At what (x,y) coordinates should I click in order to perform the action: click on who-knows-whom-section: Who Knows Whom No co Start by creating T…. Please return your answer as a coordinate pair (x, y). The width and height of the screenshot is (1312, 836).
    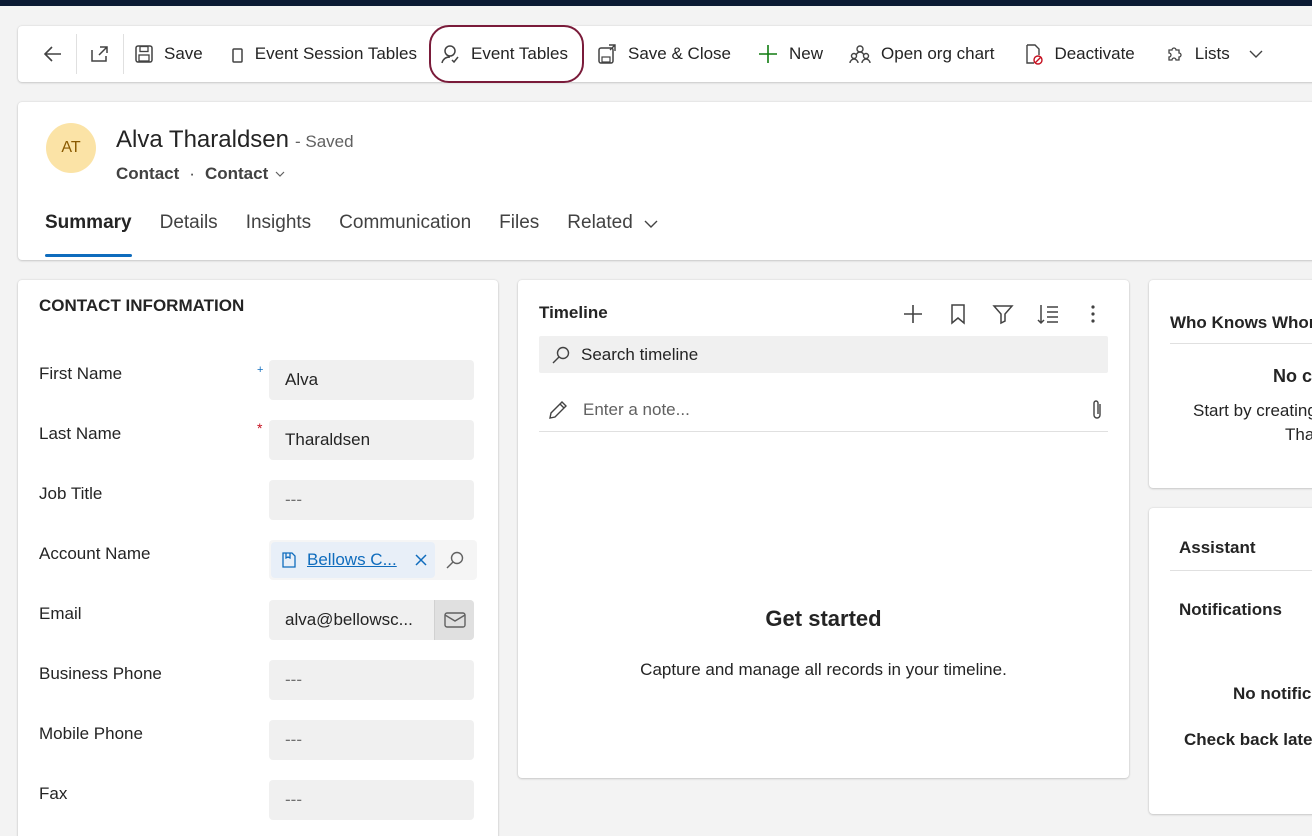
    Looking at the image, I should click on (1230, 384).